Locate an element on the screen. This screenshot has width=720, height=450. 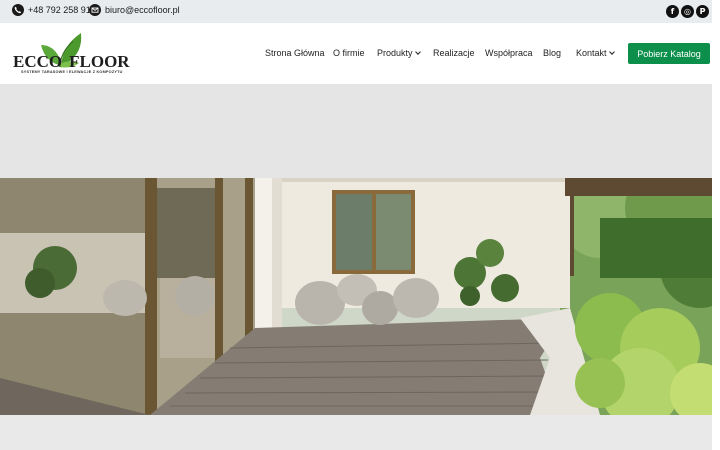
phone-icon is located at coordinates (18, 10).